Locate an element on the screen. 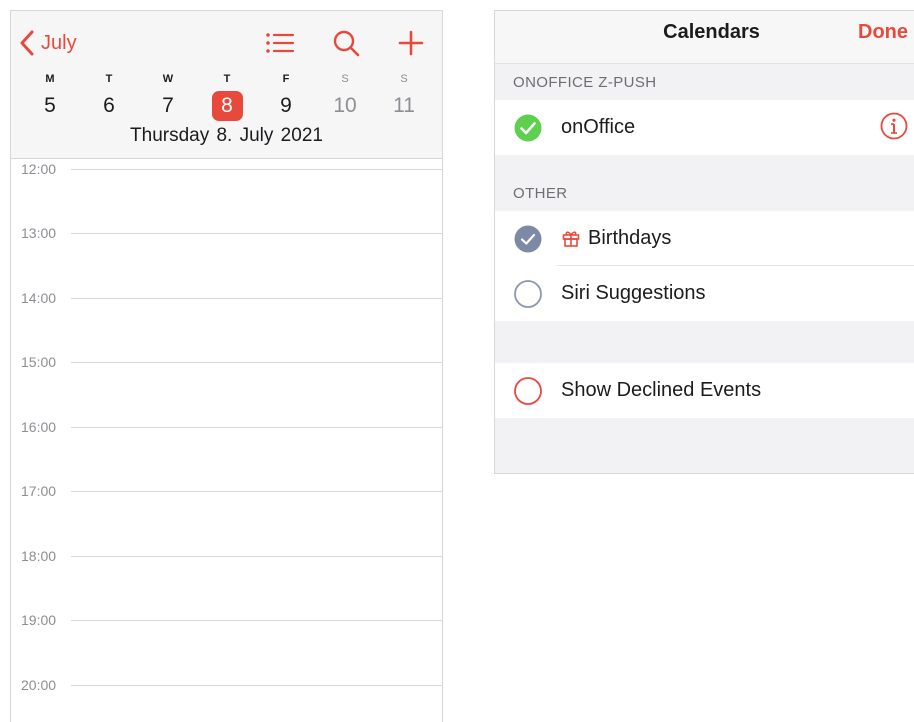 Image resolution: width=914 pixels, height=722 pixels. week-day-tue: T 6 is located at coordinates (109, 99).